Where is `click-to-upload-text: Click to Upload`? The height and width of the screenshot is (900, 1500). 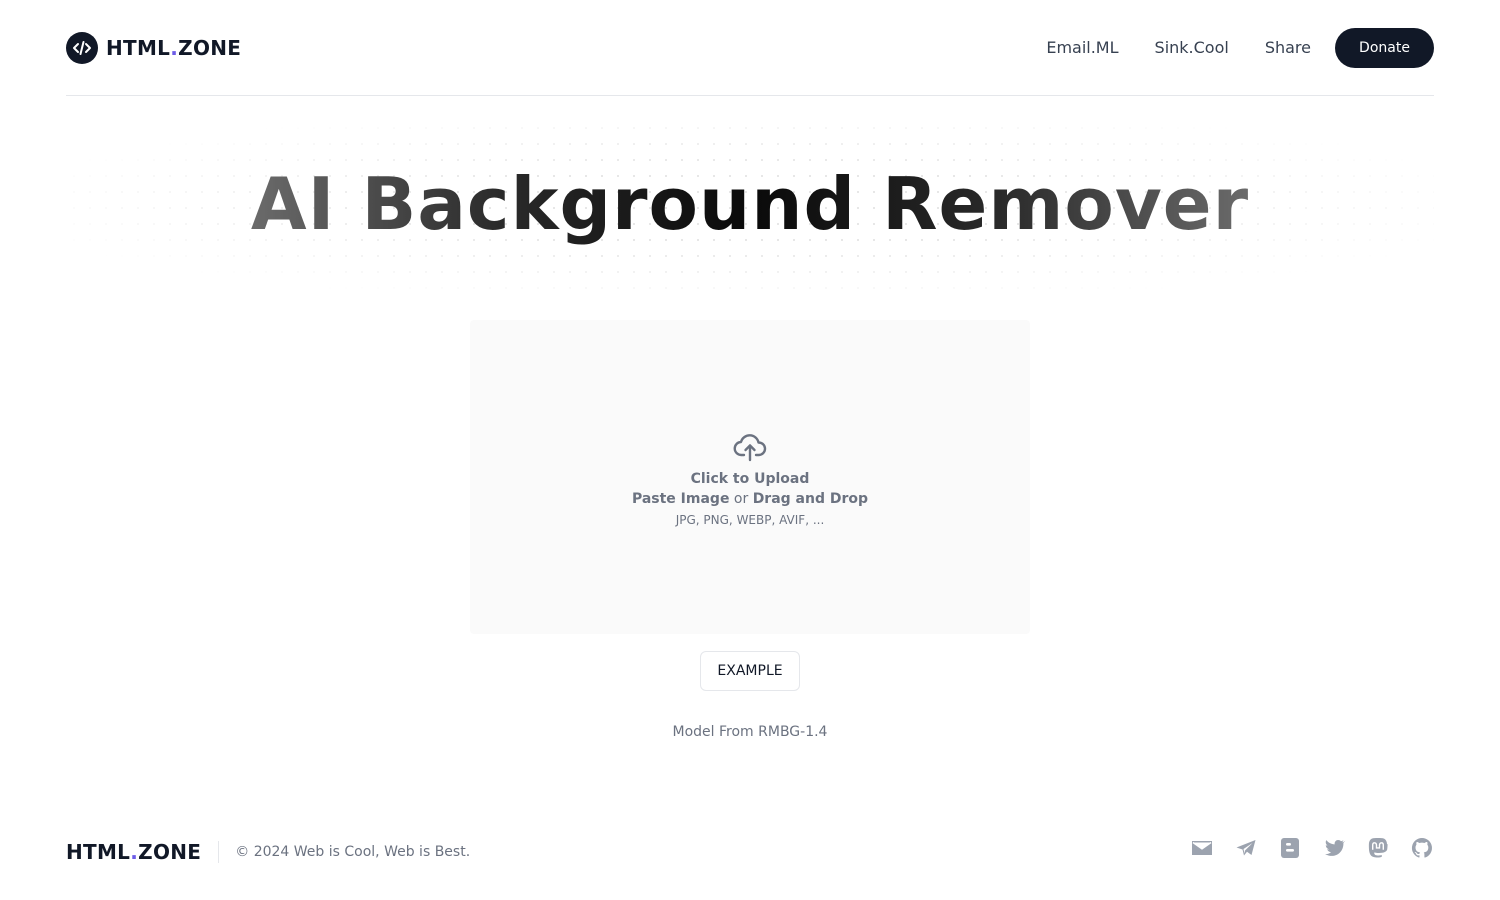 click-to-upload-text: Click to Upload is located at coordinates (750, 478).